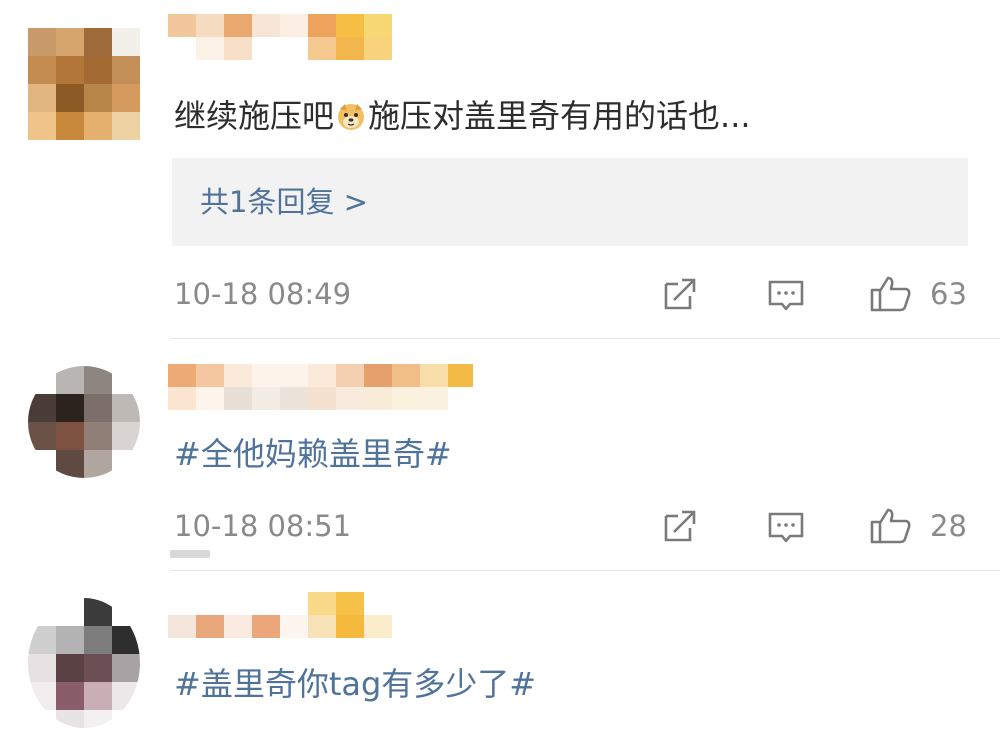 The width and height of the screenshot is (1000, 735). Describe the element at coordinates (355, 684) in the screenshot. I see `comment-text: #盖里奇你tag有多少了#` at that location.